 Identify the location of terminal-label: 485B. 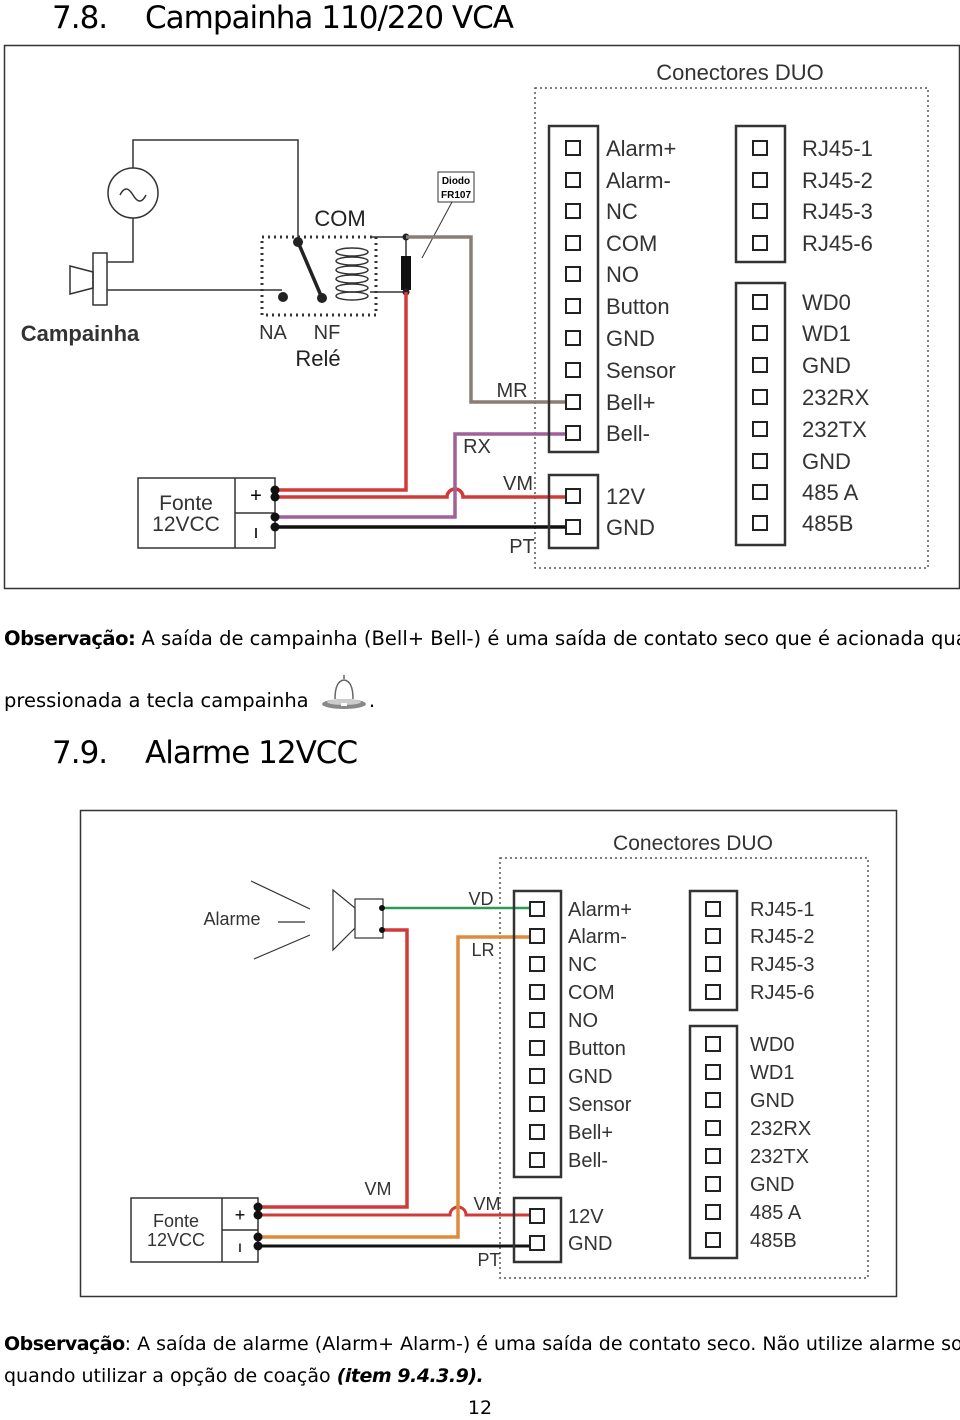
(827, 523).